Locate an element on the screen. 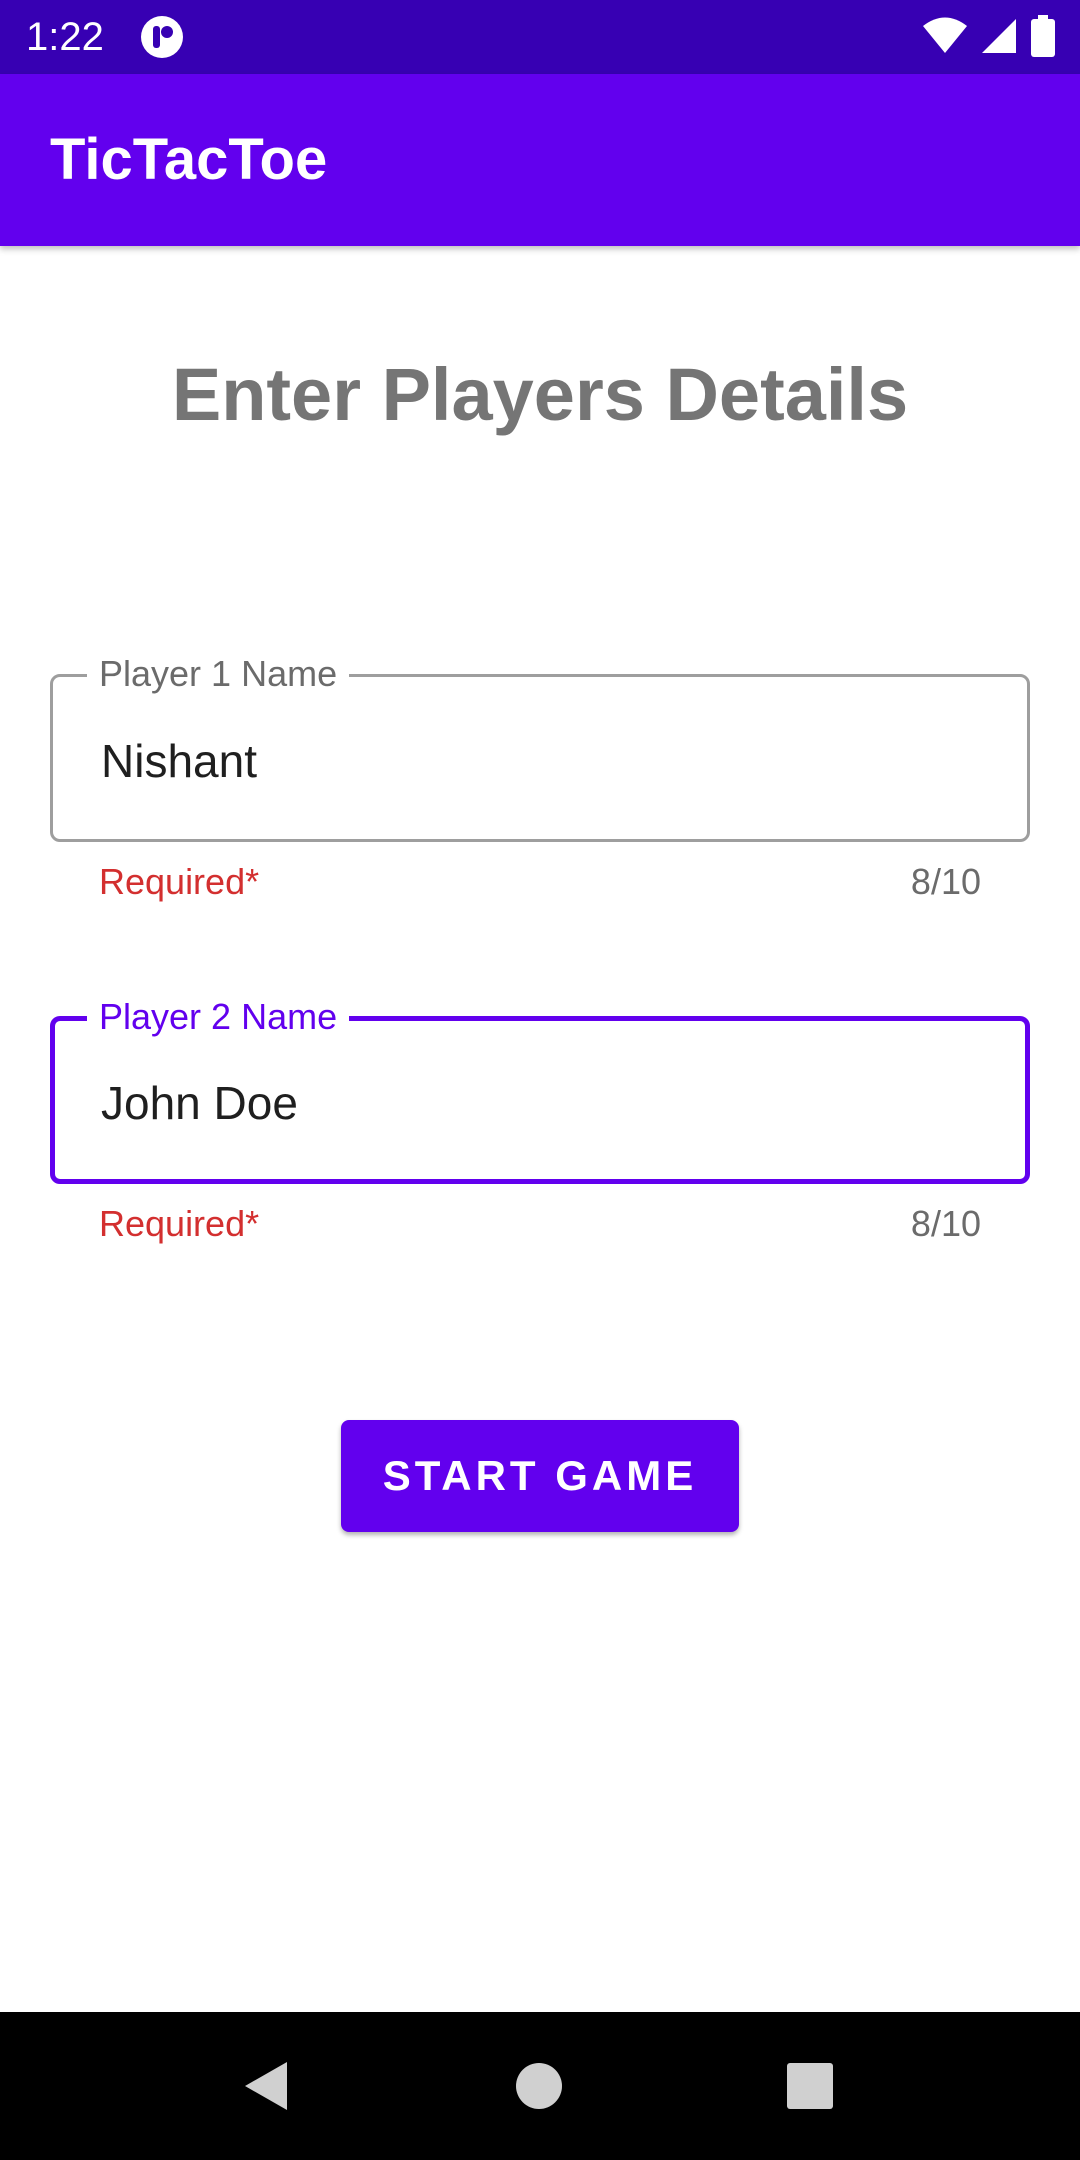 The image size is (1080, 2160). status-time: 1:22 is located at coordinates (65, 37).